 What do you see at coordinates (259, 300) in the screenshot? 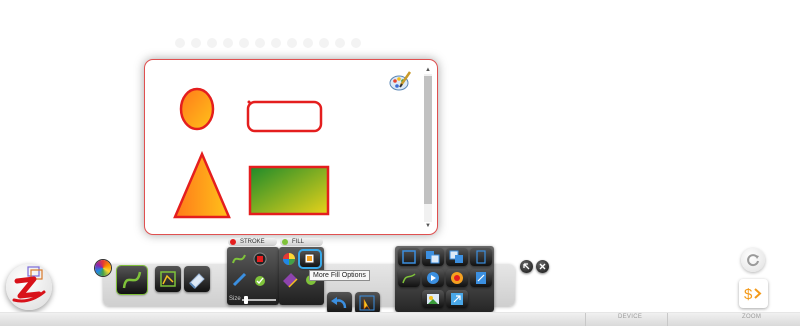
I see `stroke-size-slider` at bounding box center [259, 300].